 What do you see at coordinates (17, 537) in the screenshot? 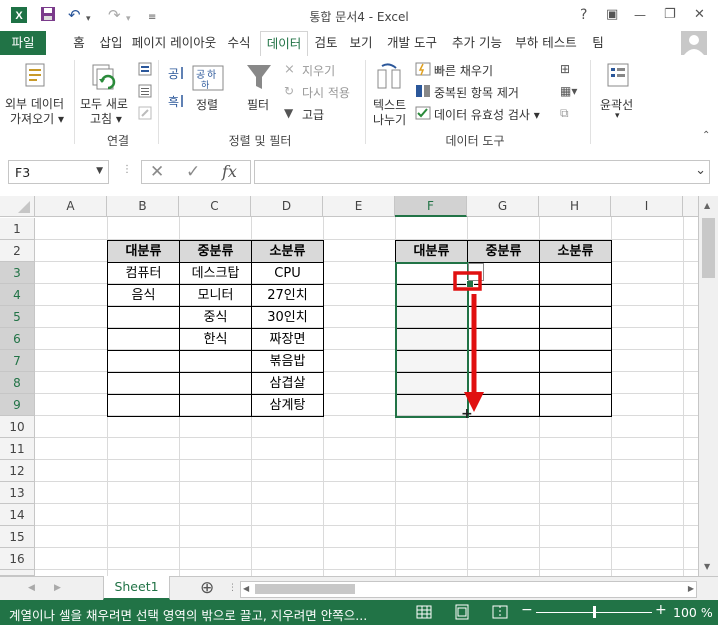
I see `row-header-15: 15` at bounding box center [17, 537].